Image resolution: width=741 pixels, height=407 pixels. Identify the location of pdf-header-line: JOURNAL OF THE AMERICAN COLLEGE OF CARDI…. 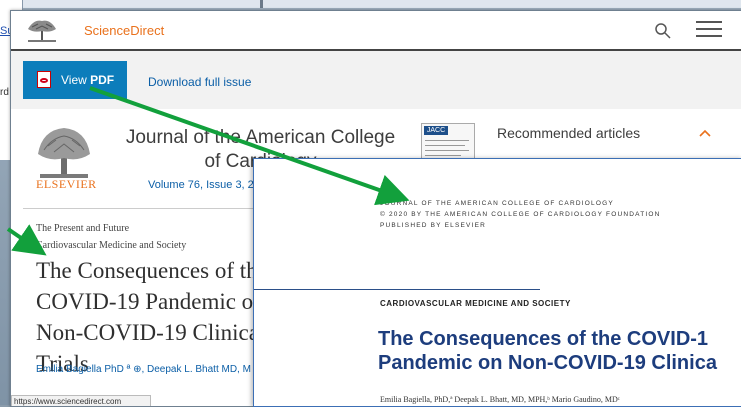
(497, 203).